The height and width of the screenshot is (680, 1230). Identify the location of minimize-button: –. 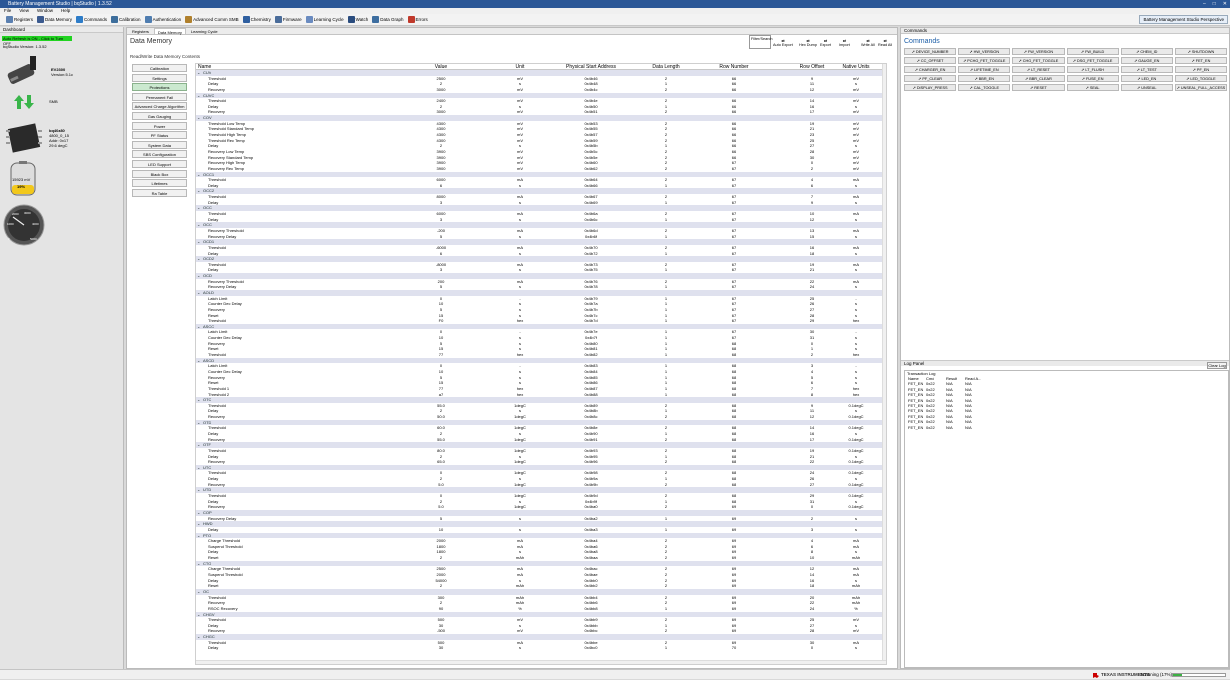
(1204, 4).